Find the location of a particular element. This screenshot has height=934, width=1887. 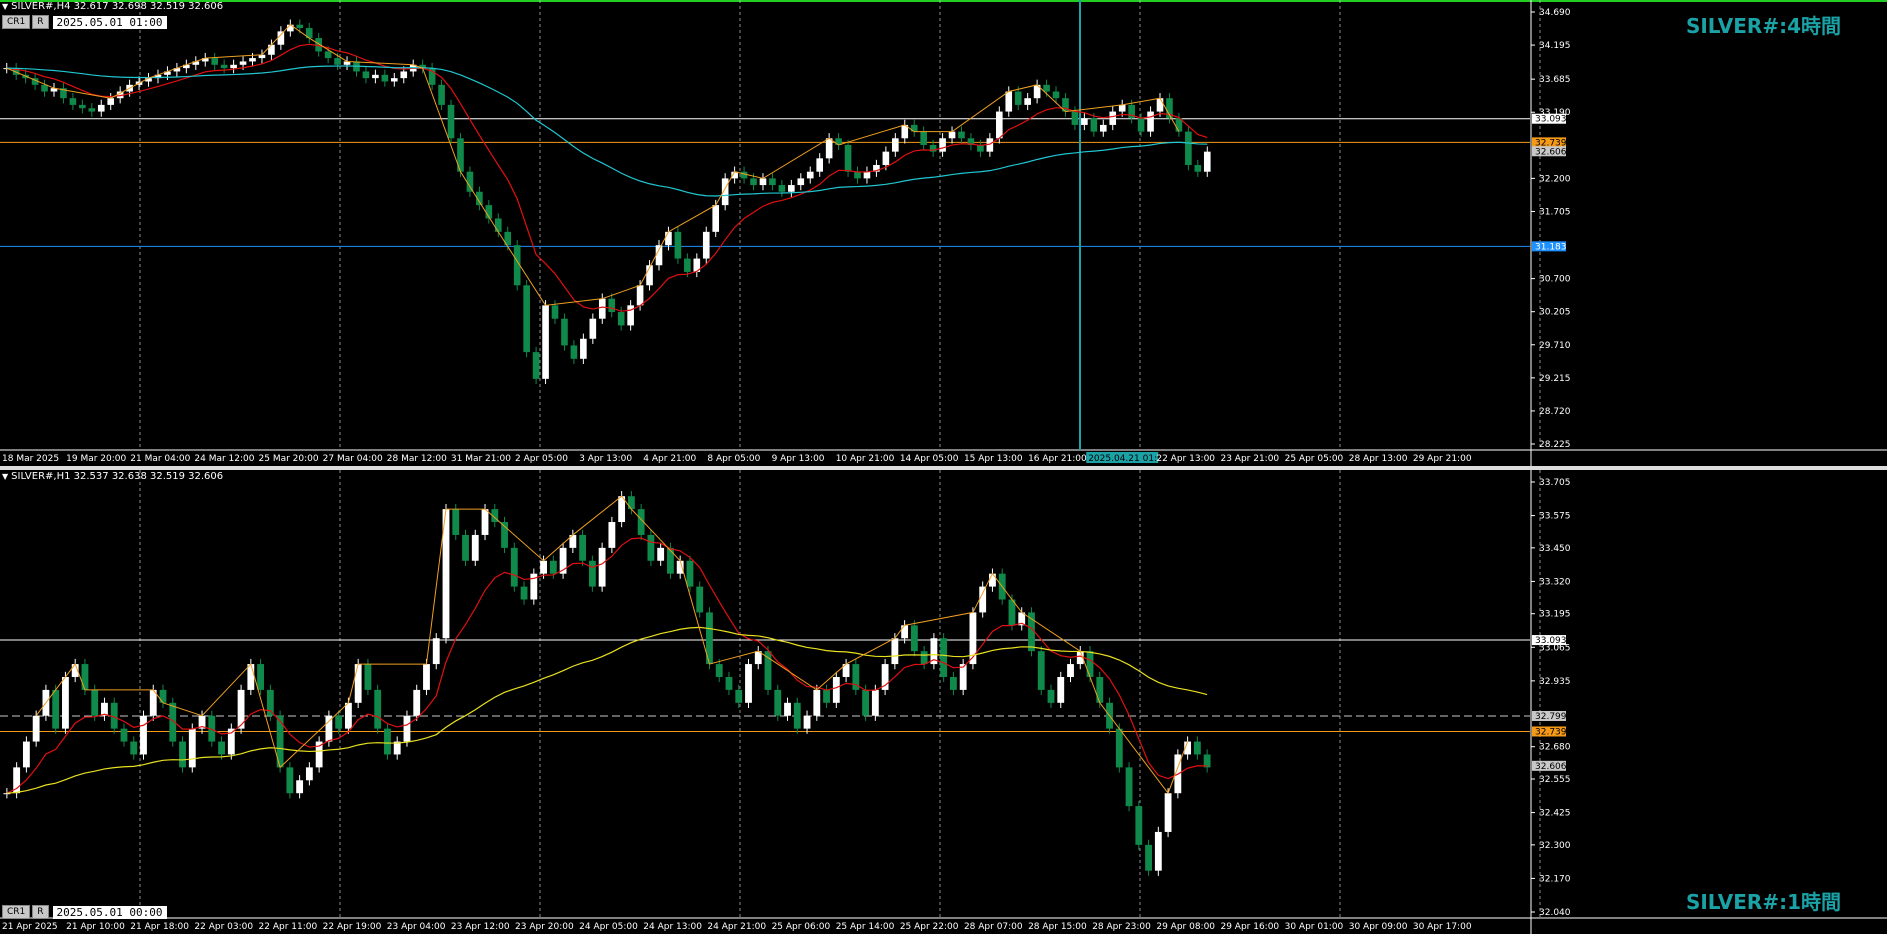

time-label: 9 Apr 13:00 is located at coordinates (798, 459).